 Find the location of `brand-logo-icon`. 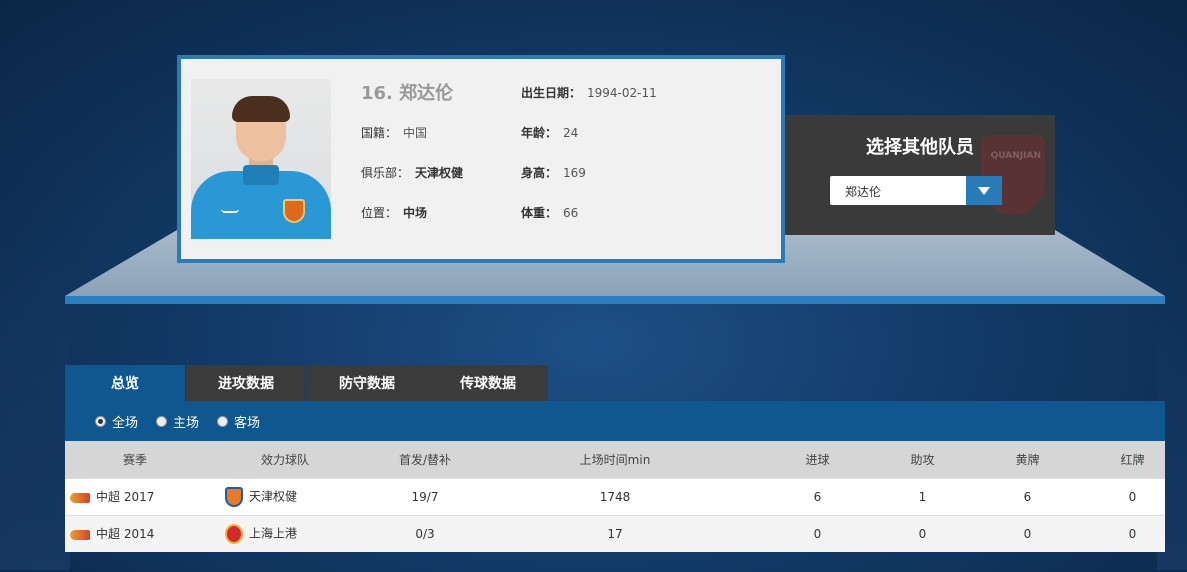

brand-logo-icon is located at coordinates (230, 211).